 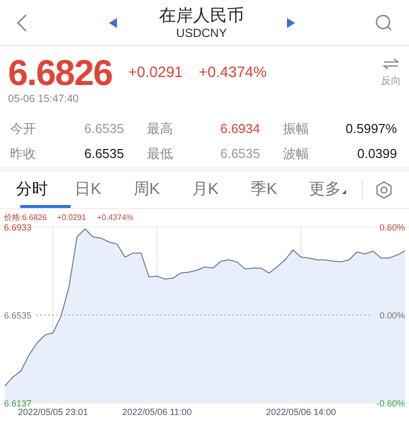 What do you see at coordinates (392, 315) in the screenshot?
I see `axis-label: 0.00%` at bounding box center [392, 315].